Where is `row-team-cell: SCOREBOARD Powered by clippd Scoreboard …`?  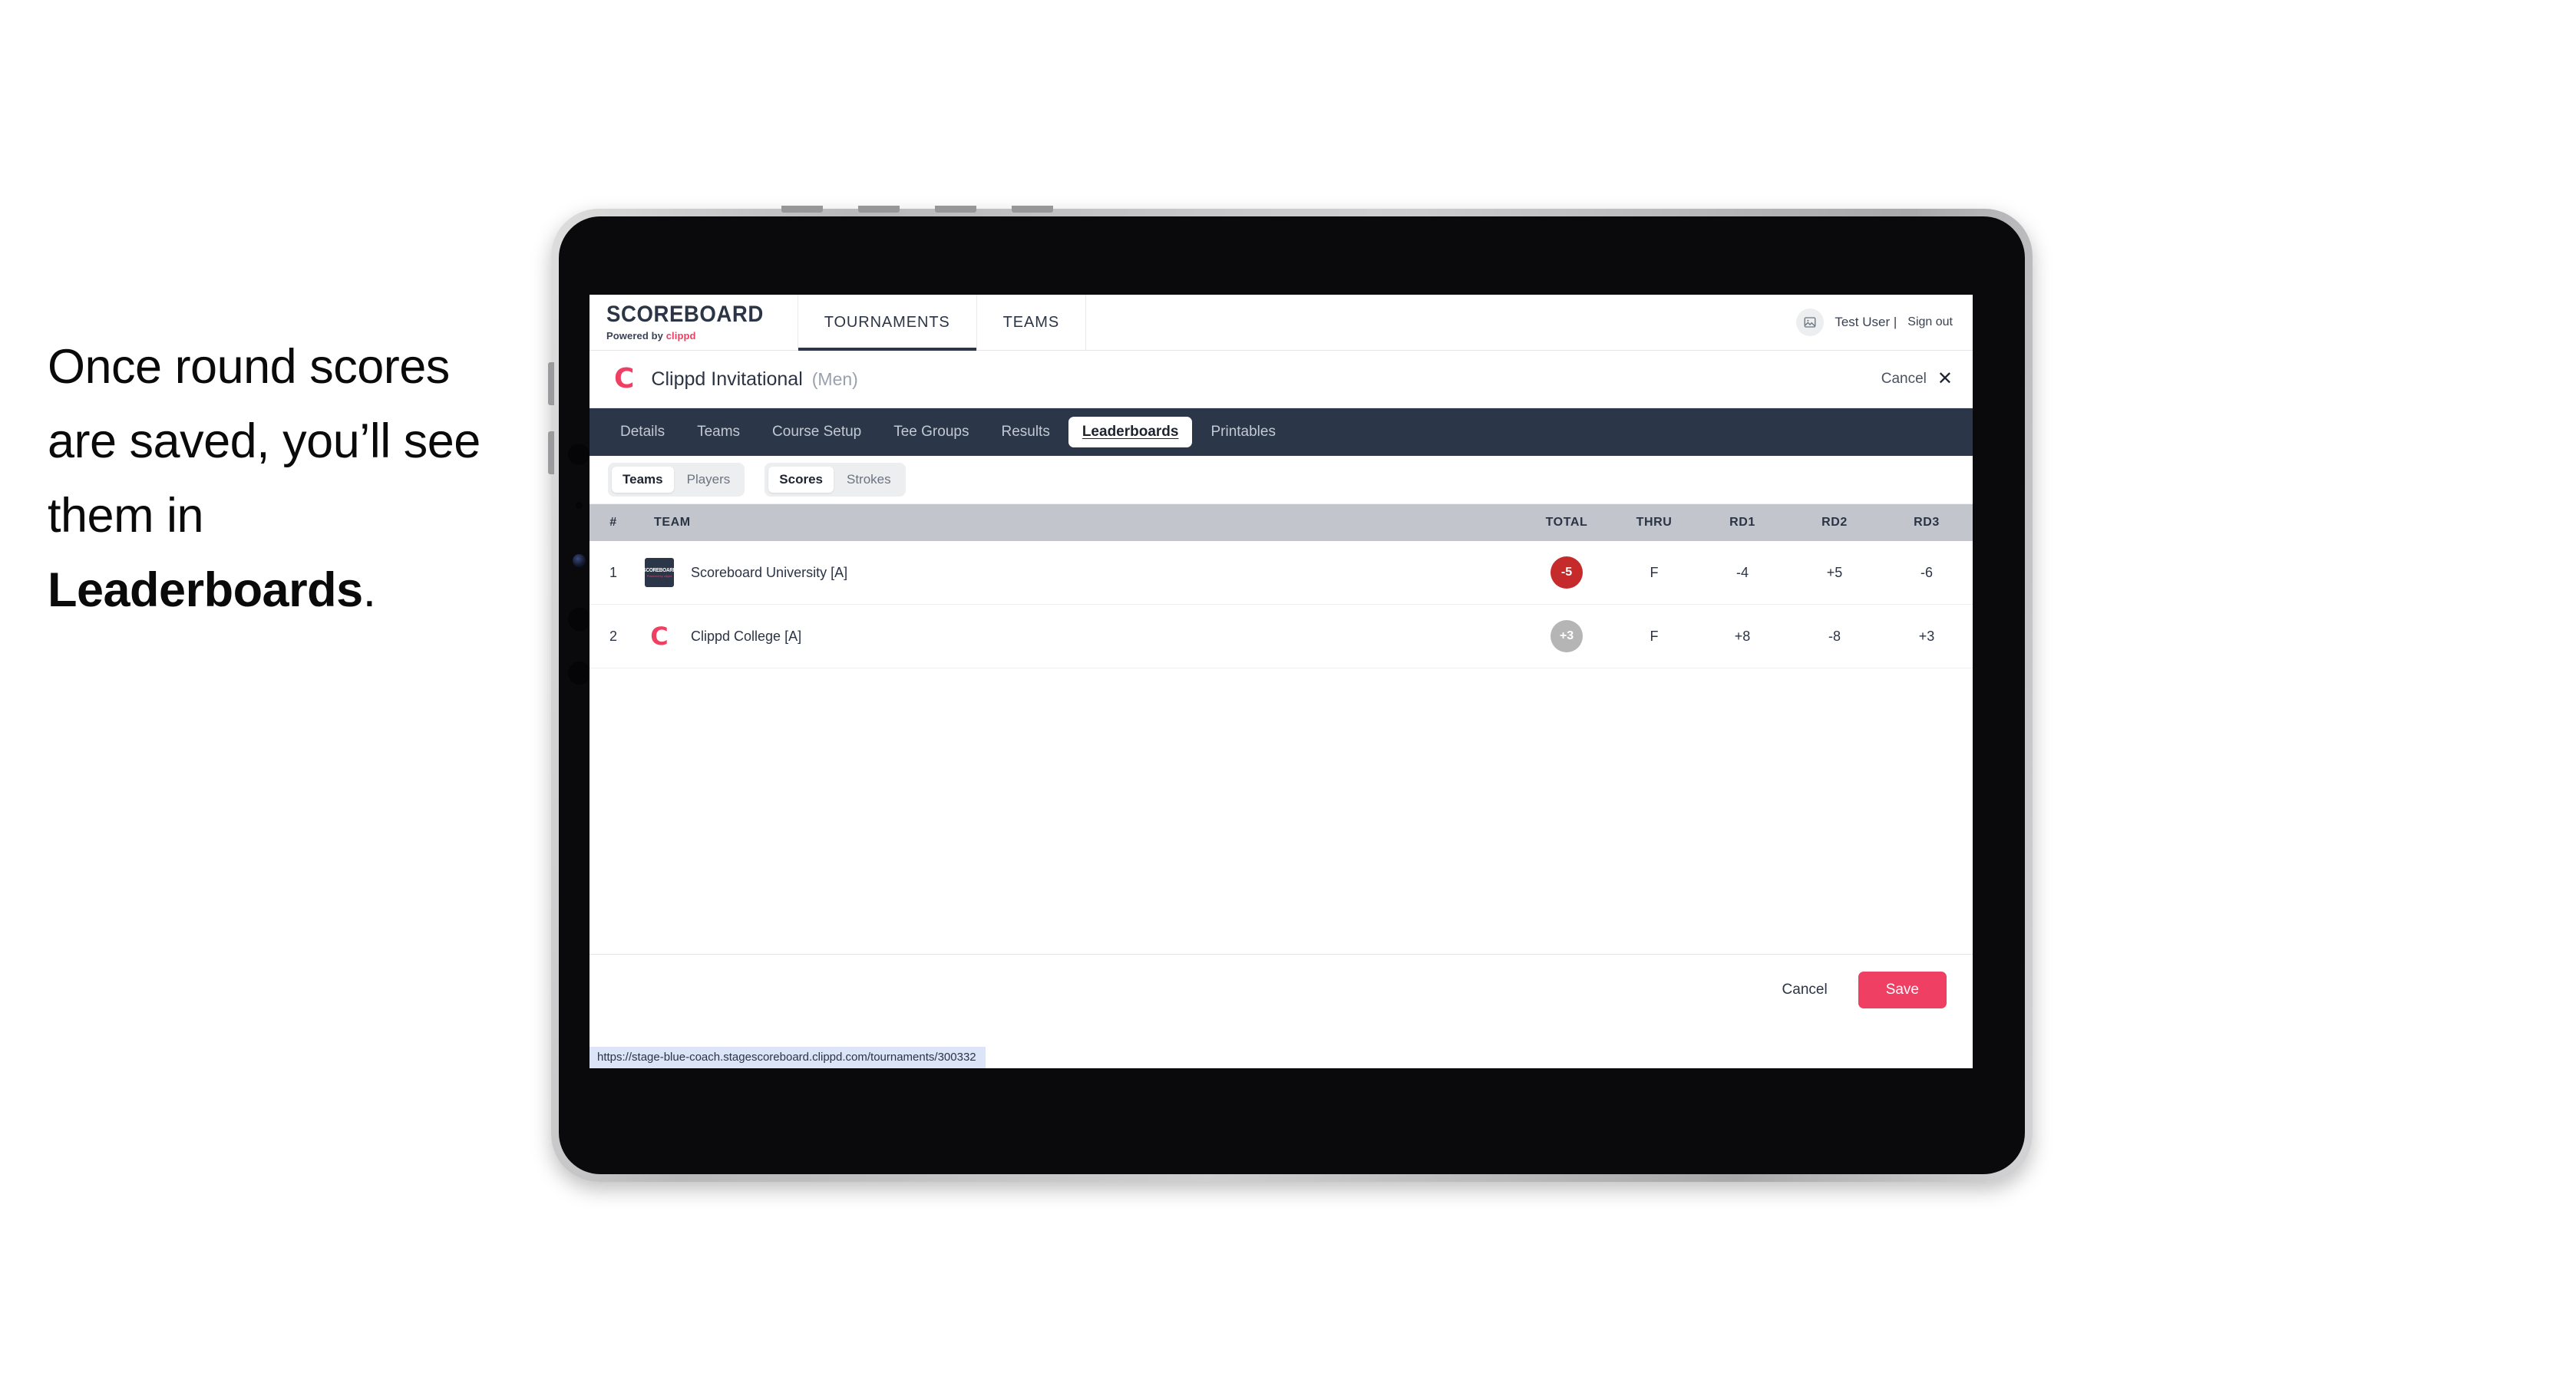 row-team-cell: SCOREBOARD Powered by clippd Scoreboard … is located at coordinates (1079, 572).